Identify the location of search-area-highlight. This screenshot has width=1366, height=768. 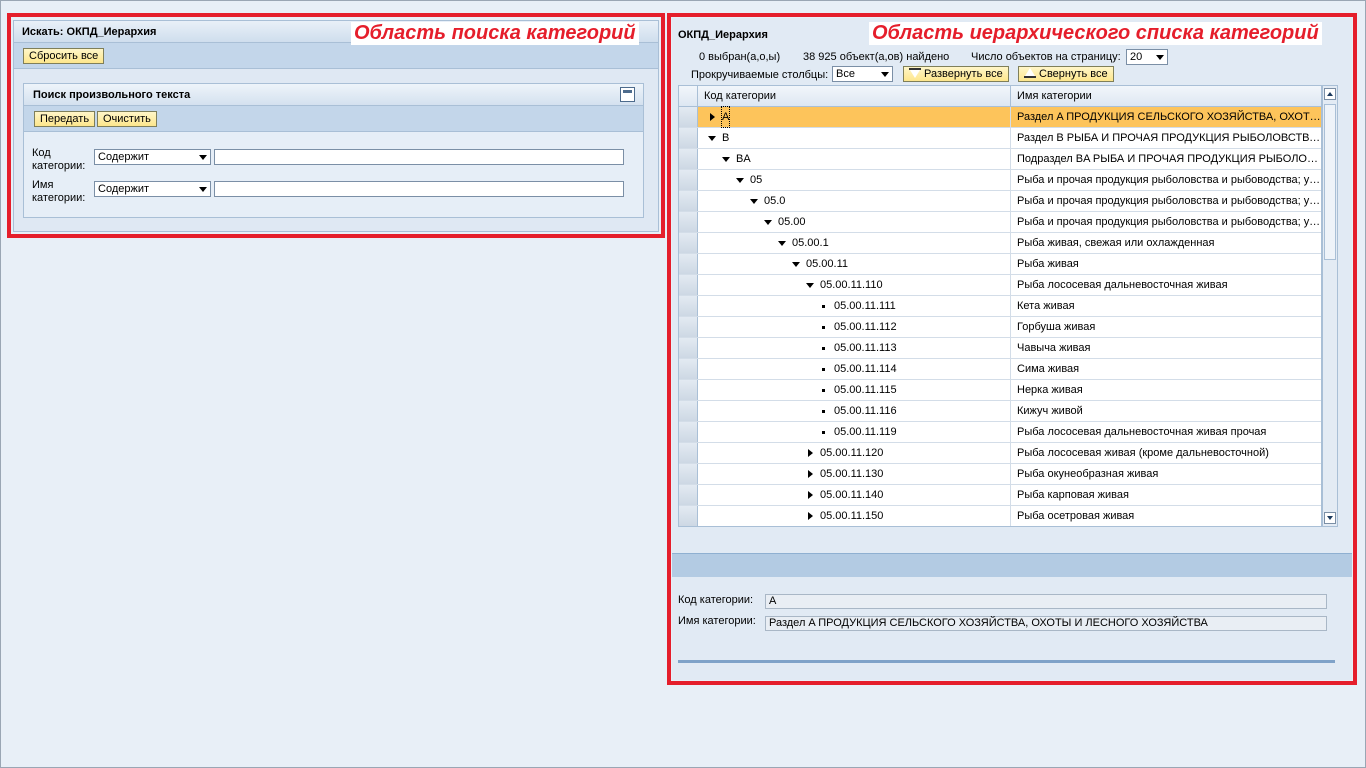
(336, 125).